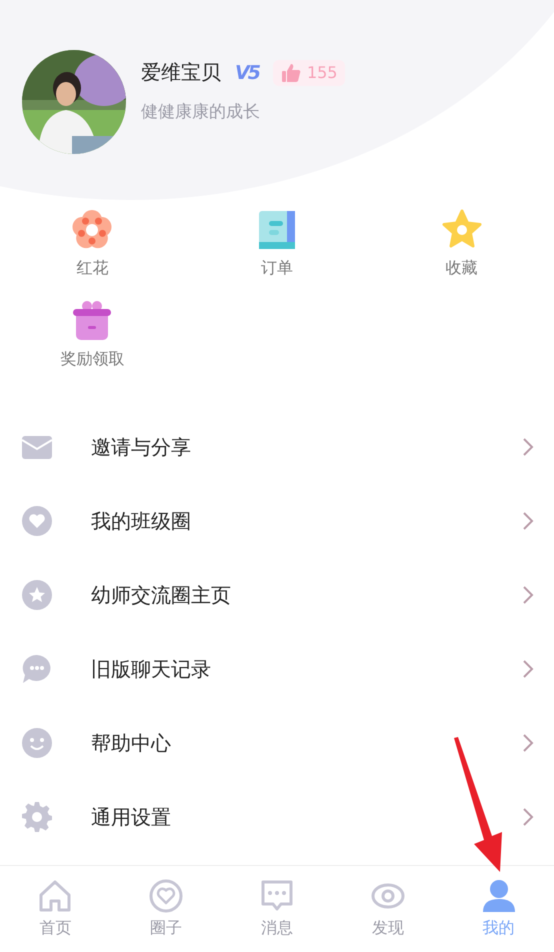 This screenshot has width=554, height=952. What do you see at coordinates (277, 669) in the screenshot?
I see `menu-item: 旧版聊天记录` at bounding box center [277, 669].